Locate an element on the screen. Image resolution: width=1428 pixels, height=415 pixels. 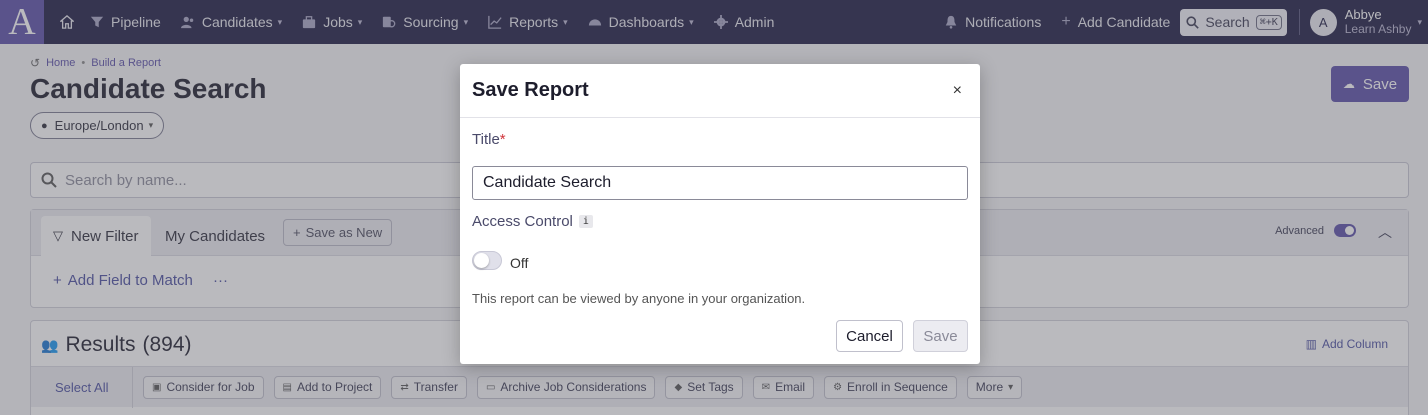
access-control-text: Access Control is located at coordinates (522, 221).